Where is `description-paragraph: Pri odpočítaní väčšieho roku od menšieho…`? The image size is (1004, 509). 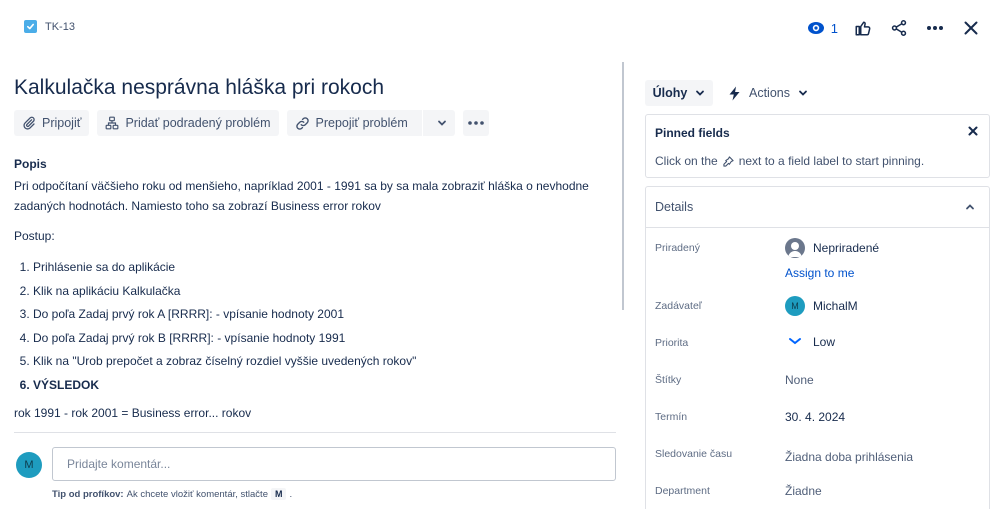
description-paragraph: Pri odpočítaní väčšieho roku od menšieho… is located at coordinates (301, 196).